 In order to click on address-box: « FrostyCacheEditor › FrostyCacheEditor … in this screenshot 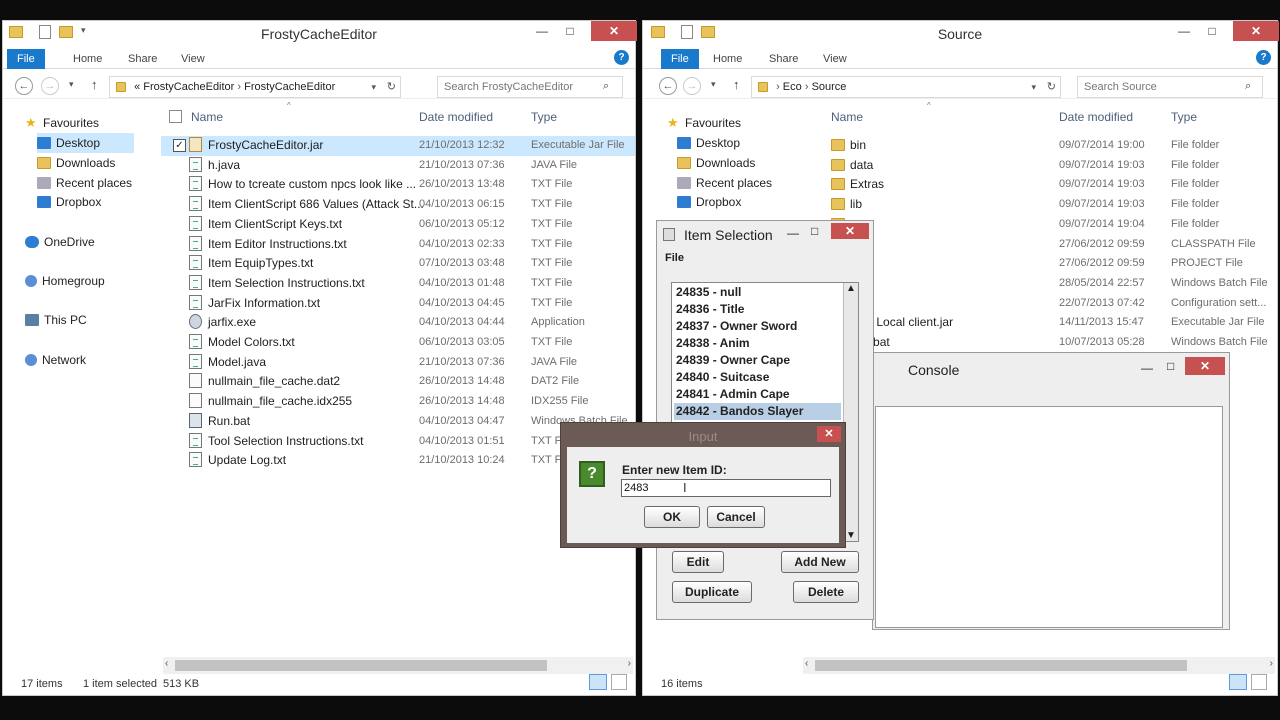, I will do `click(255, 87)`.